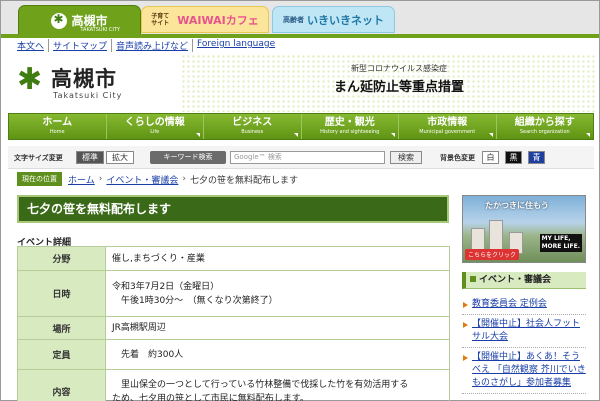 The height and width of the screenshot is (401, 600). What do you see at coordinates (277, 354) in the screenshot?
I see `row-value: 先着 約300人` at bounding box center [277, 354].